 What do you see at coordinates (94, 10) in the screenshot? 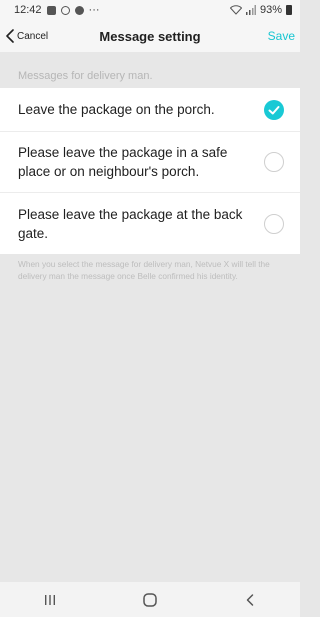
I see `status-more-indicator: ···` at bounding box center [94, 10].